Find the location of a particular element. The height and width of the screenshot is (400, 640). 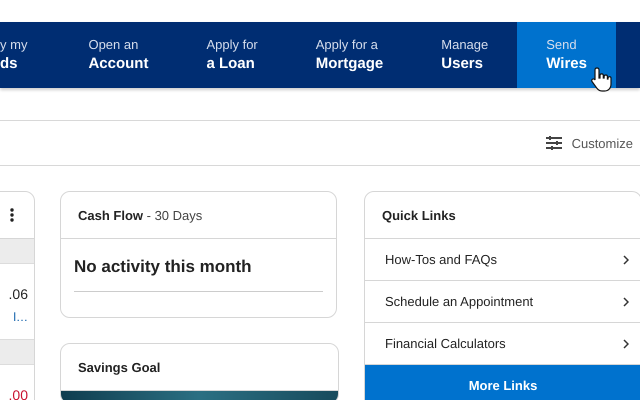

empty-message: No activity this month is located at coordinates (198, 274).